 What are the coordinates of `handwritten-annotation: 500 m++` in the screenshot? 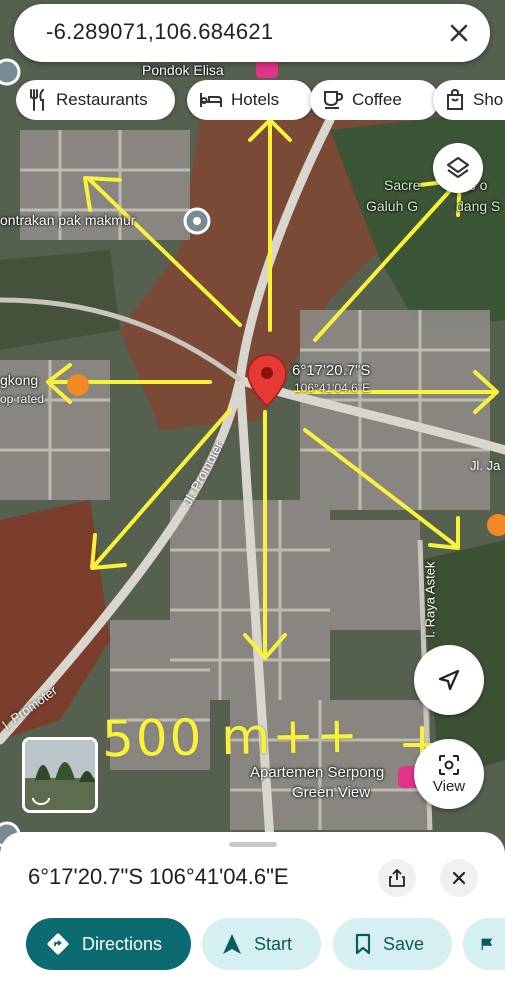 It's located at (231, 737).